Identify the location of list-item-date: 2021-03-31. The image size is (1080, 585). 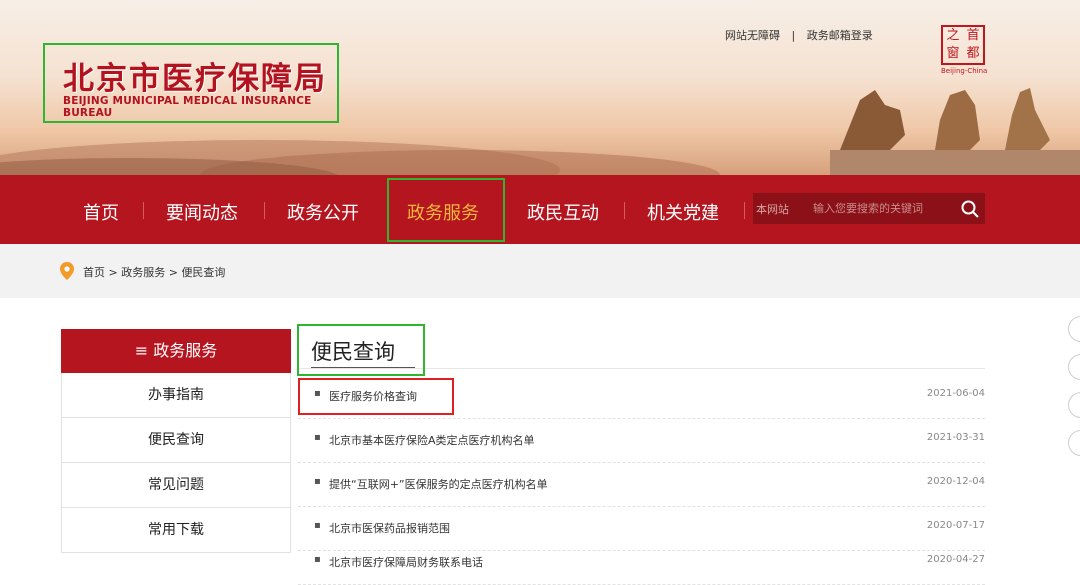
(955, 437).